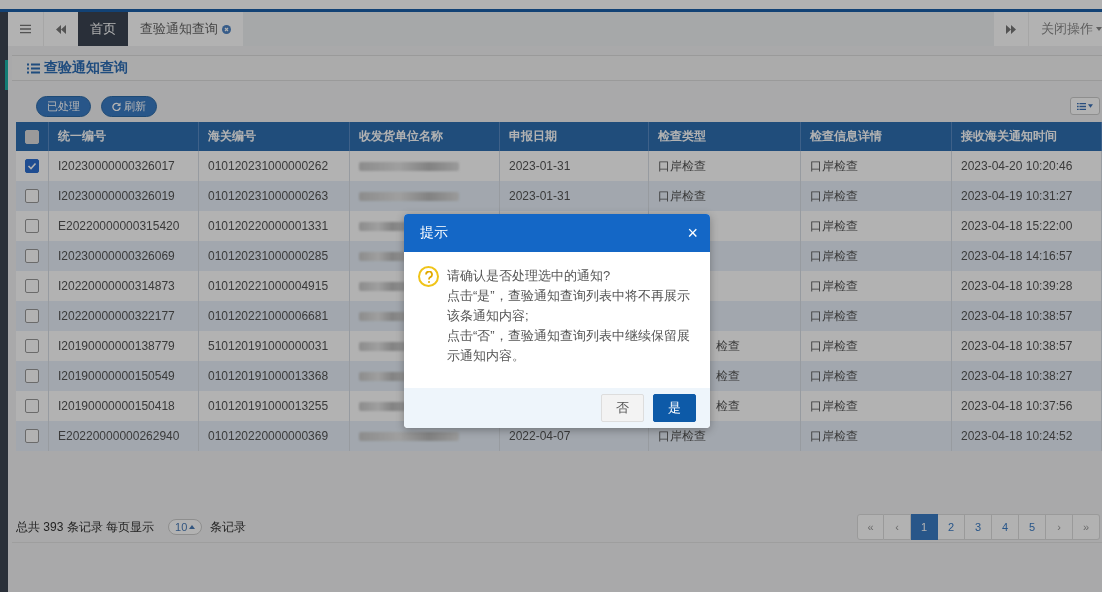 This screenshot has height=592, width=1102. What do you see at coordinates (32, 136) in the screenshot?
I see `select-all-checkbox` at bounding box center [32, 136].